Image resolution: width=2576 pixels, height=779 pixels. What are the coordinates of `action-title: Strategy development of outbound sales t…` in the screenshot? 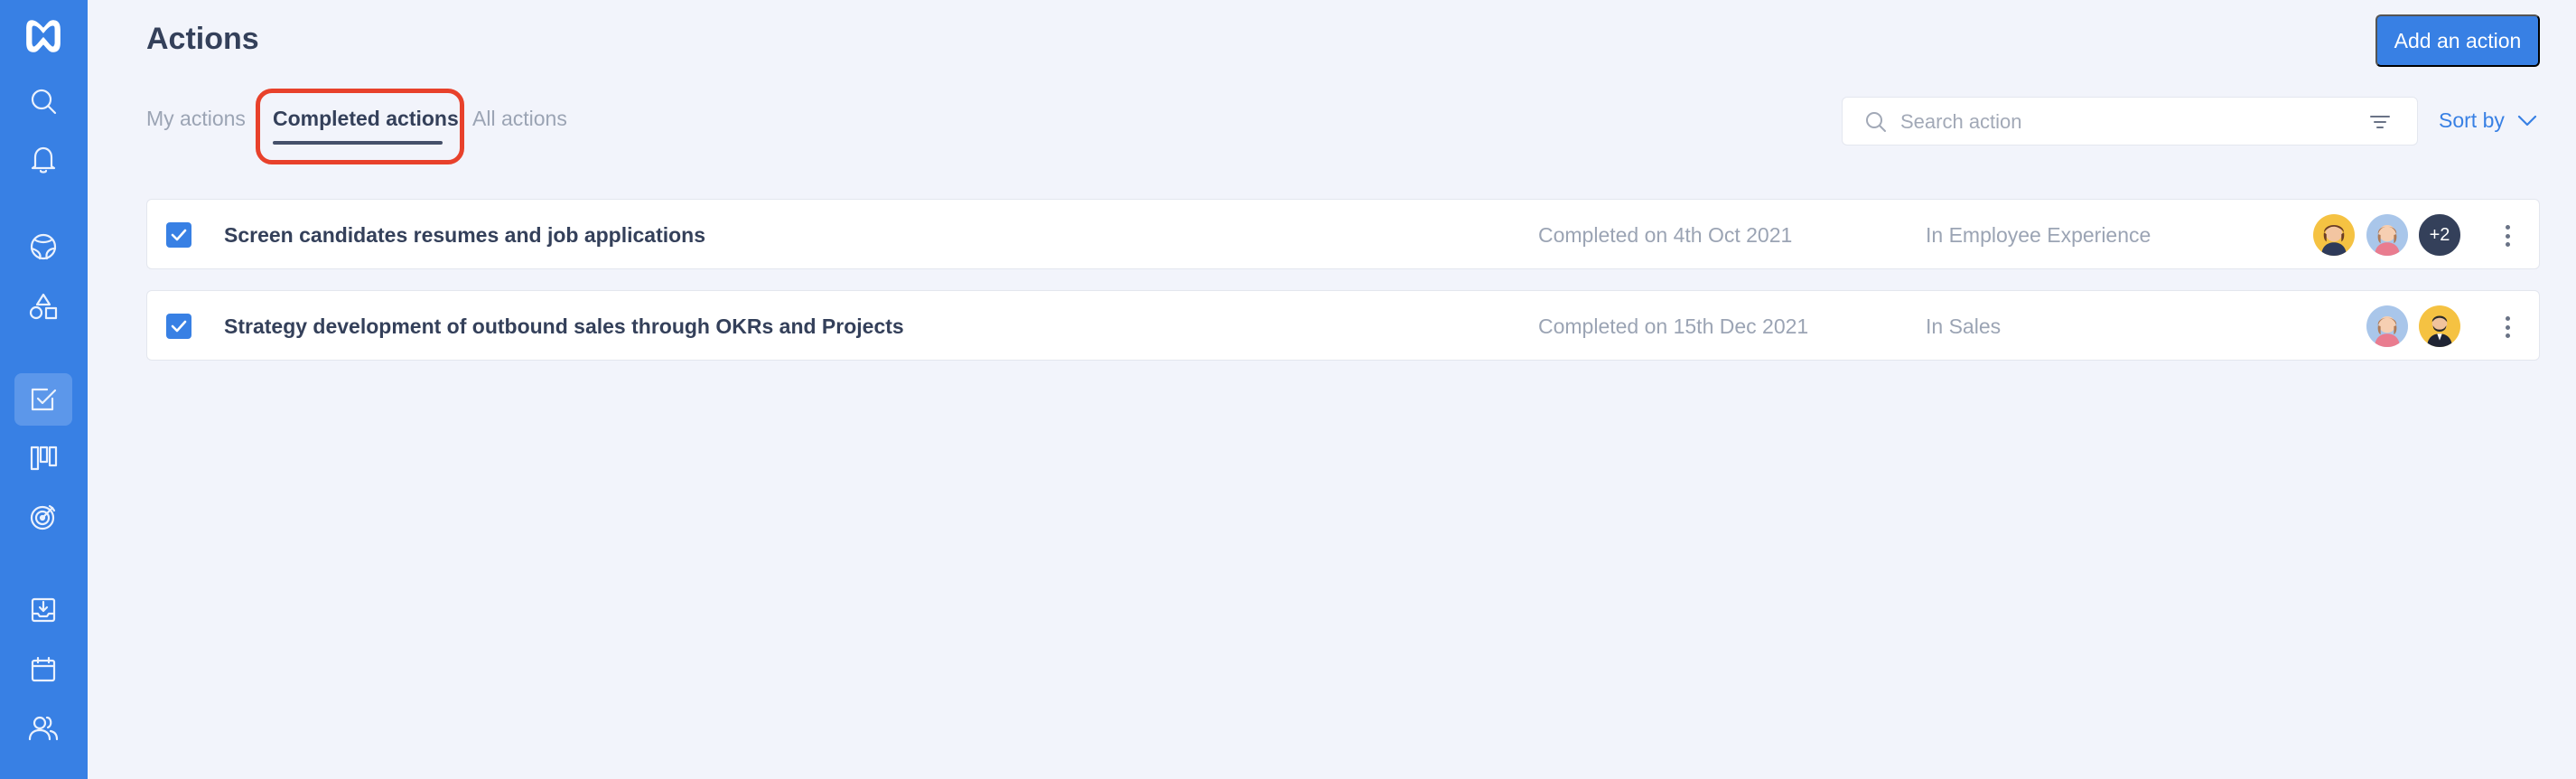 It's located at (564, 326).